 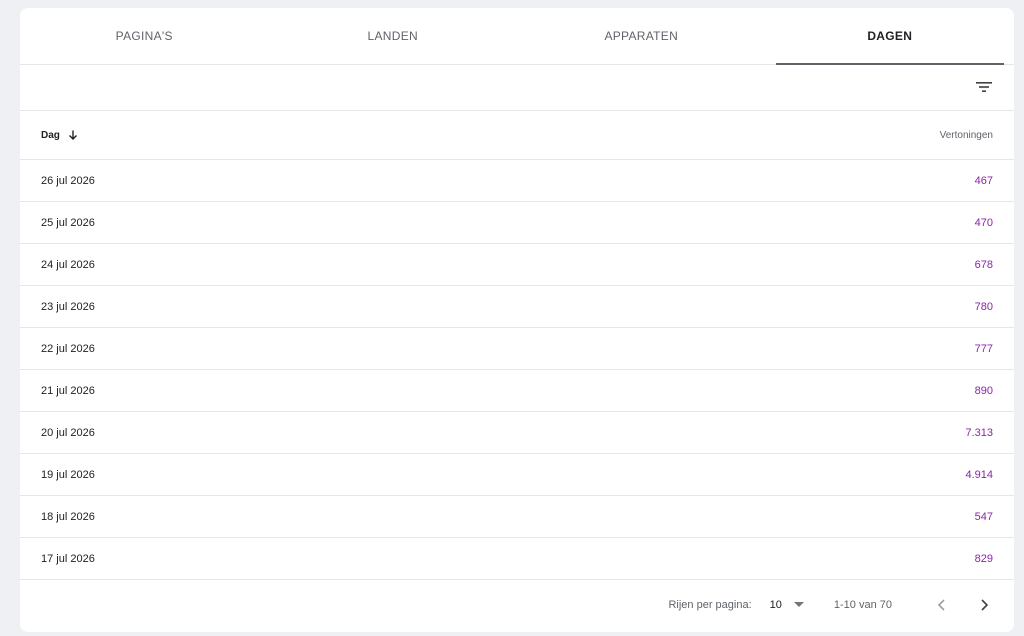 I want to click on table-row: 26 jul 2026 467, so click(x=517, y=181).